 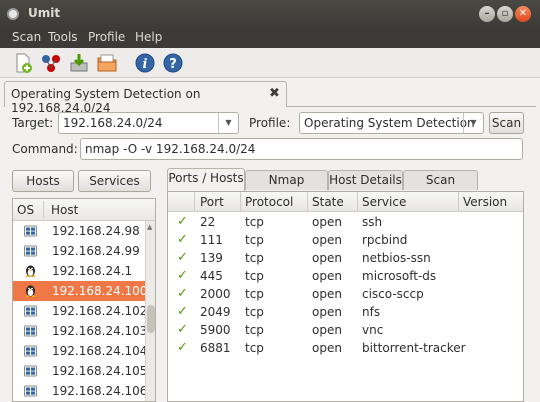 I want to click on host-row: 192.168.24.1, so click(x=79, y=271).